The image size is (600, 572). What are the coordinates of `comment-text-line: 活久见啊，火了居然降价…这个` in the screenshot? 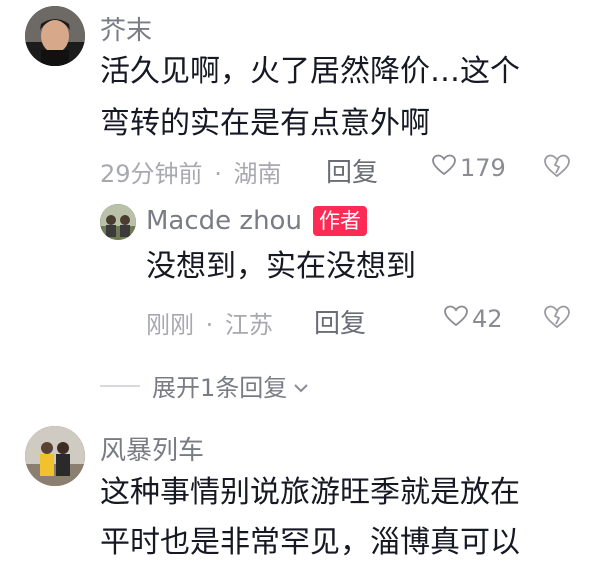 It's located at (310, 71).